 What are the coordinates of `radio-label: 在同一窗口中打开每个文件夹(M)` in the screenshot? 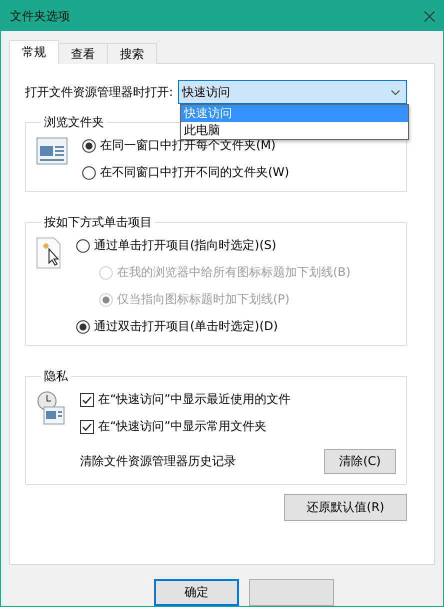 It's located at (188, 145).